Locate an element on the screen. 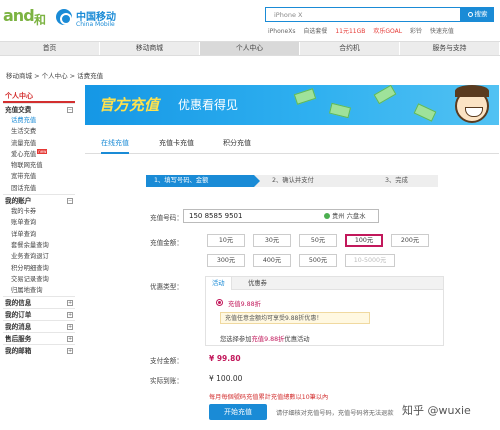 The width and height of the screenshot is (500, 430). phone-location: 贵州 六盘水 is located at coordinates (345, 215).